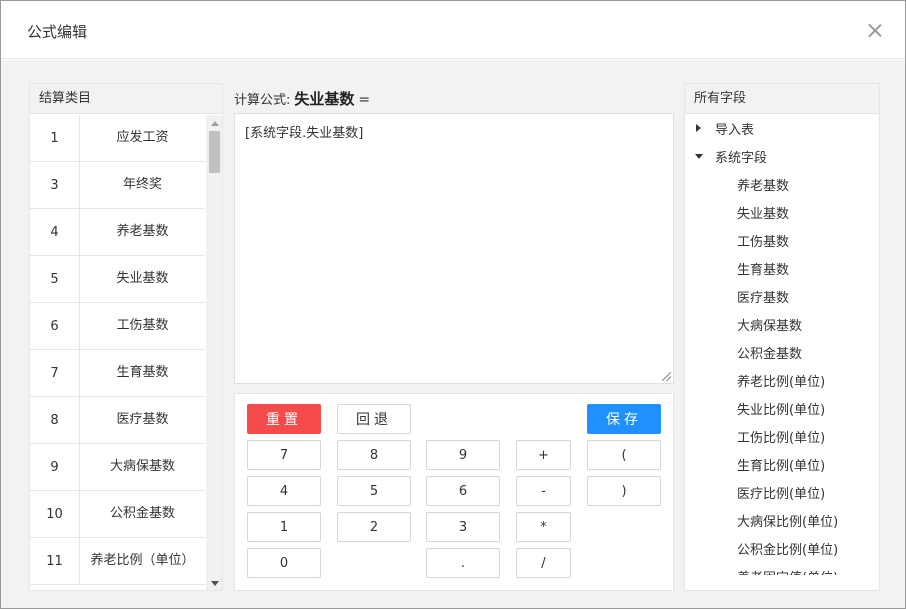  I want to click on table-row: 4 养老基数, so click(117, 232).